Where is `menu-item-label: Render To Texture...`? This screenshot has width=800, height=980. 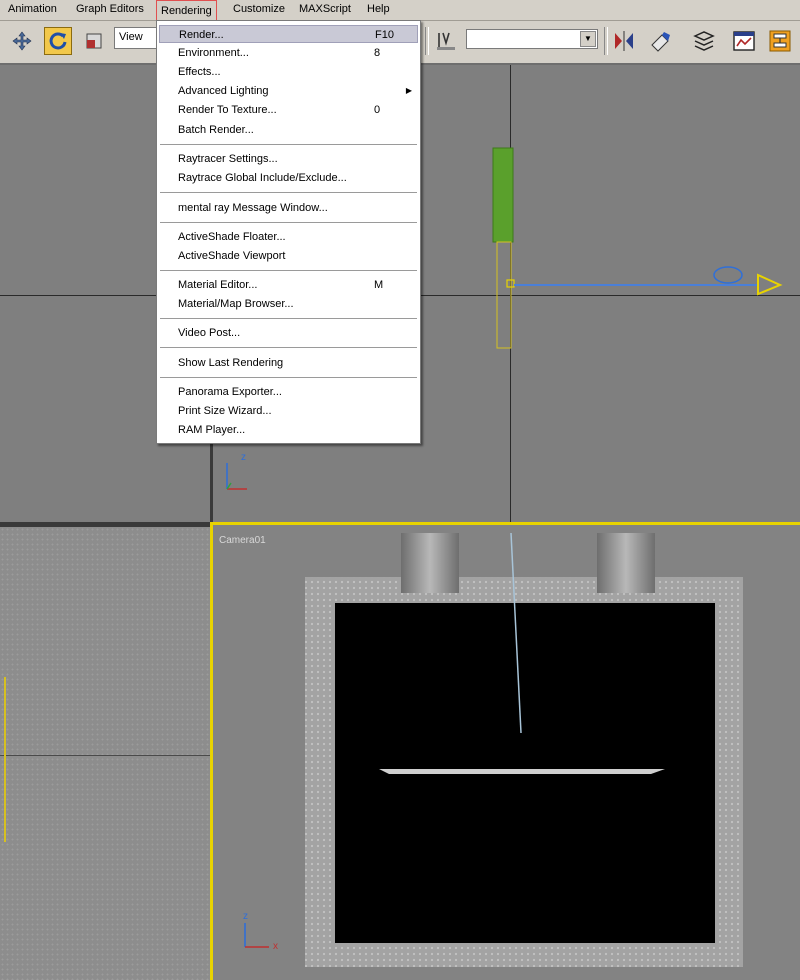 menu-item-label: Render To Texture... is located at coordinates (227, 110).